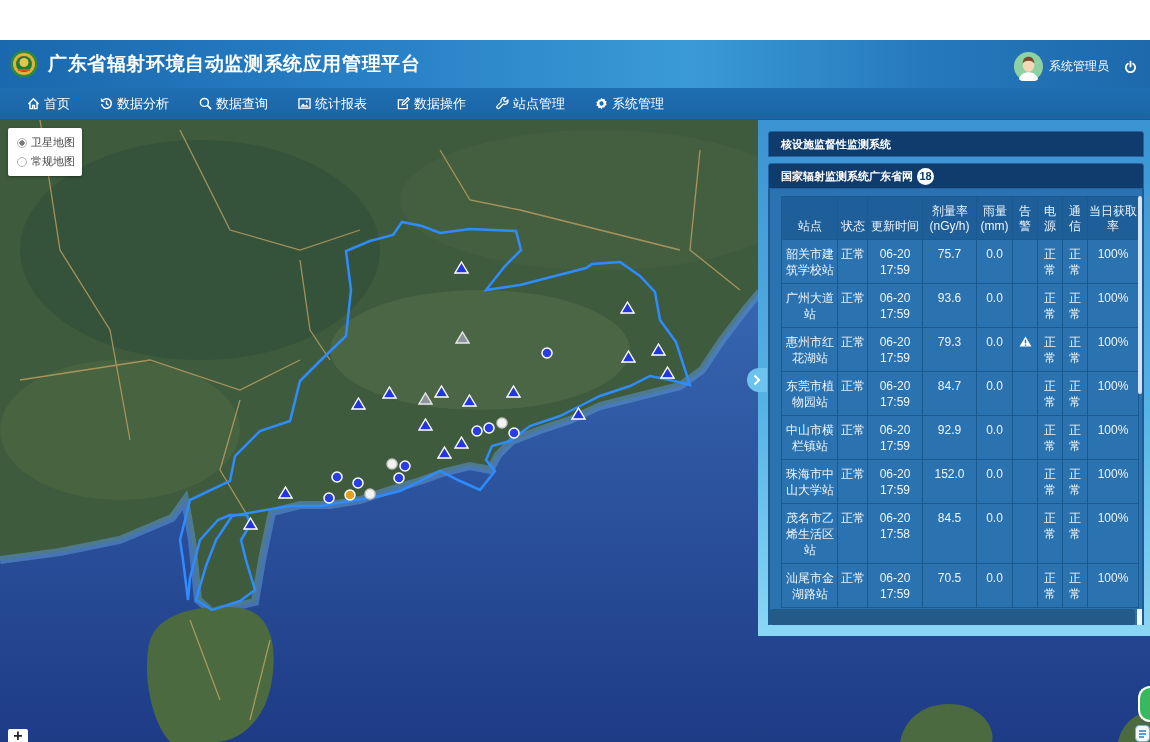  I want to click on table-cell: 茂名市乙烯生活区站, so click(809, 533).